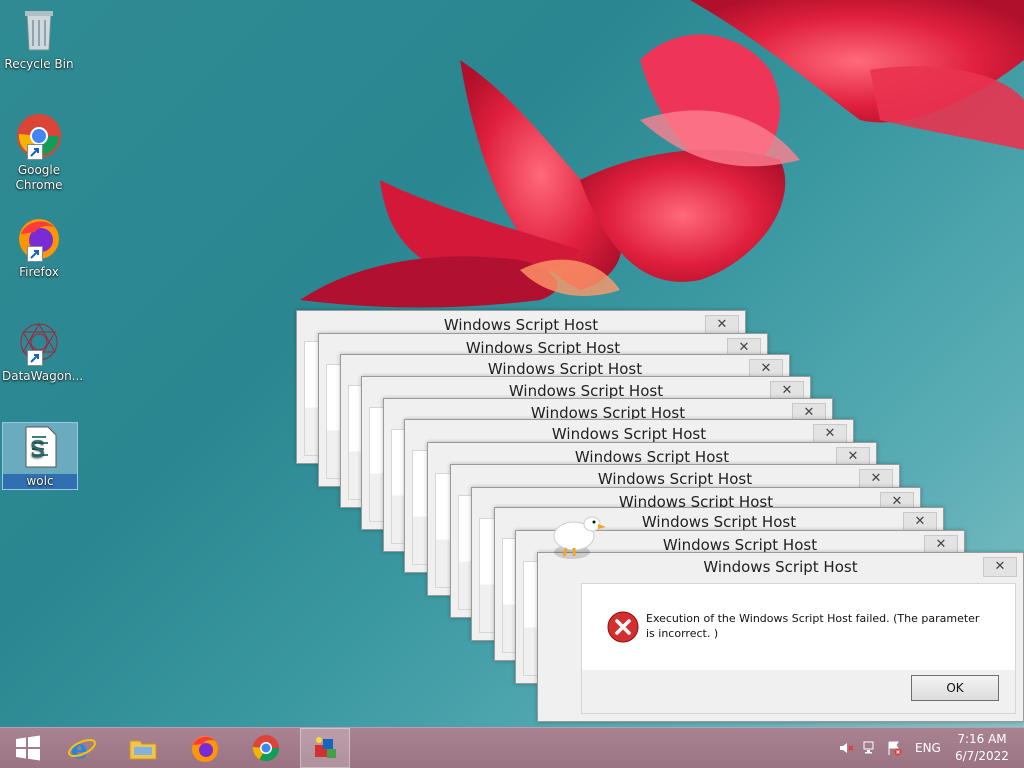 Image resolution: width=1024 pixels, height=768 pixels. What do you see at coordinates (982, 756) in the screenshot?
I see `clock-date: 6/7/2022` at bounding box center [982, 756].